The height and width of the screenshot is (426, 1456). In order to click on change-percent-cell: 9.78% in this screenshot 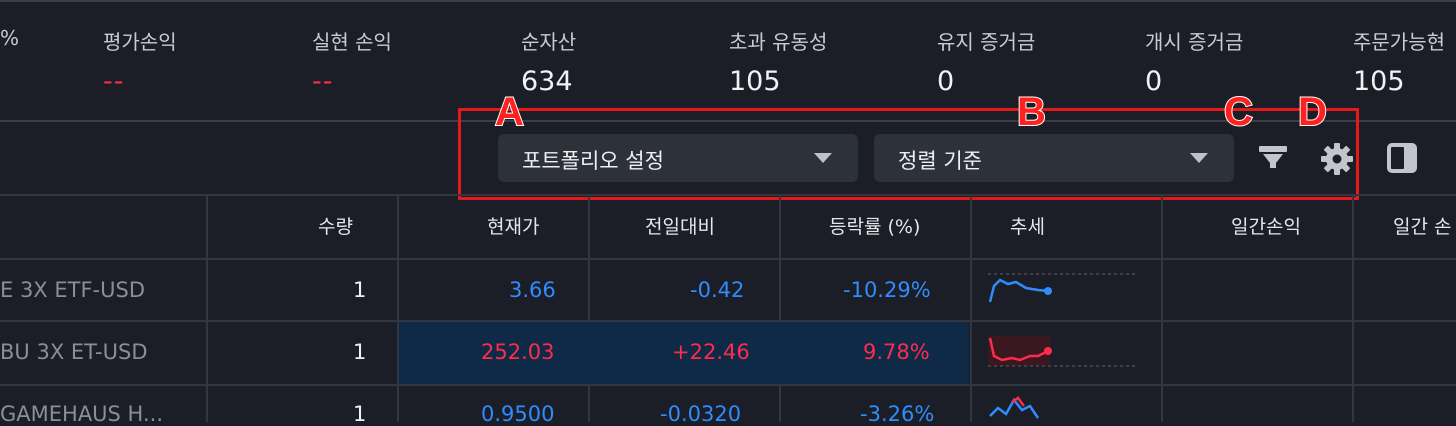, I will do `click(896, 352)`.